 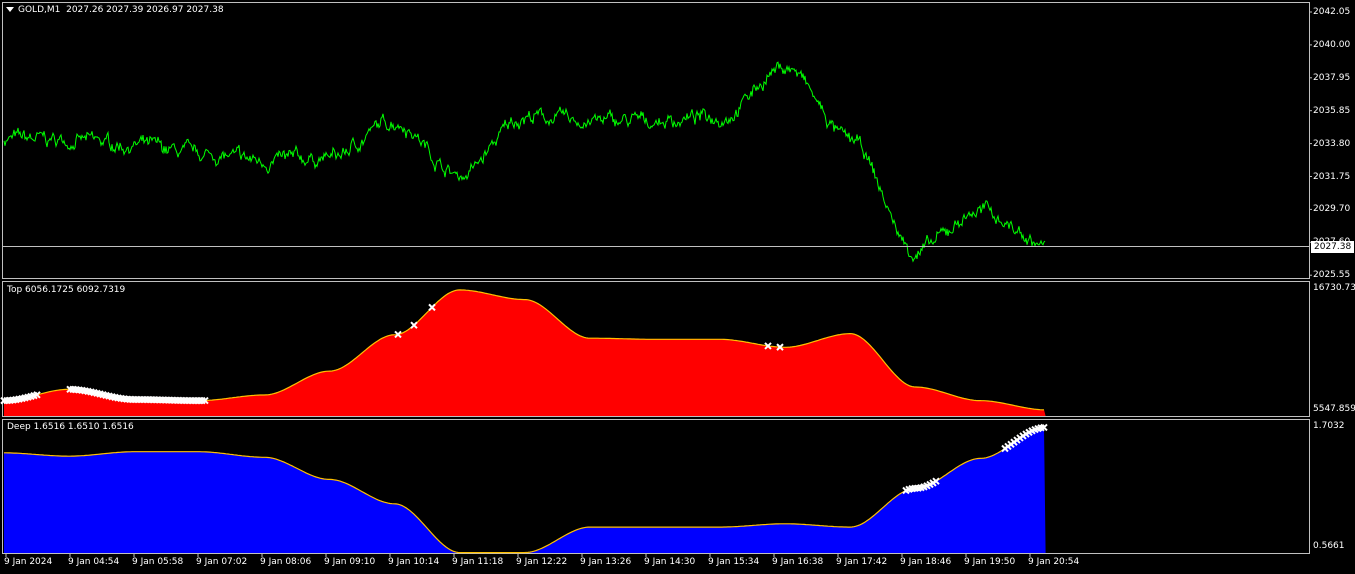 What do you see at coordinates (286, 562) in the screenshot?
I see `time-axis-label: 9 Jan 08:06` at bounding box center [286, 562].